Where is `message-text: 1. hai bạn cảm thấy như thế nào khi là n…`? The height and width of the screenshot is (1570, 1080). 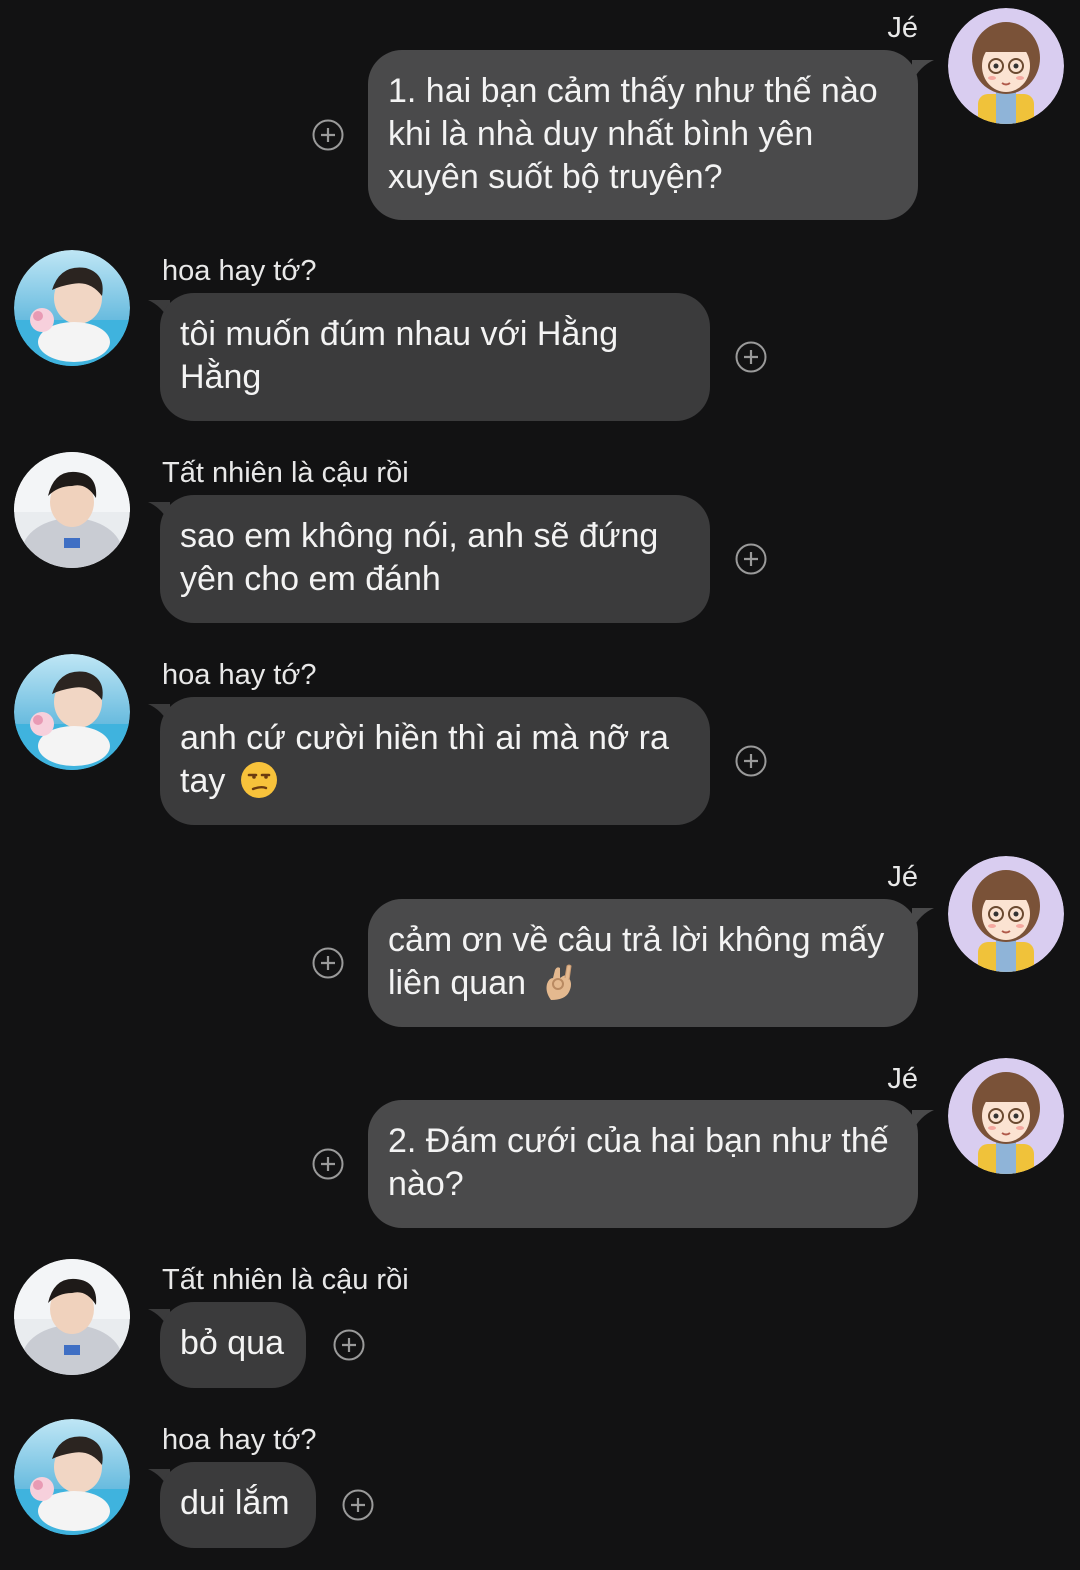 message-text: 1. hai bạn cảm thấy như thế nào khi là n… is located at coordinates (633, 134).